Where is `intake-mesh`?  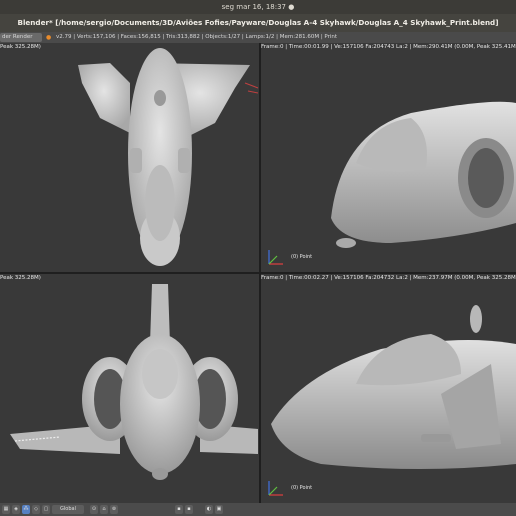 intake-mesh is located at coordinates (486, 178).